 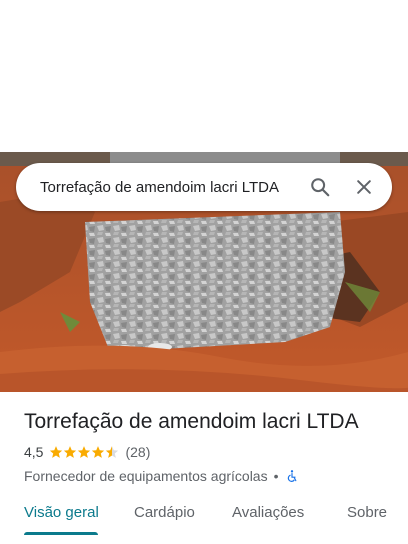 I want to click on search-bar: Torrefação de amendoim lacri LTDA, so click(x=204, y=187).